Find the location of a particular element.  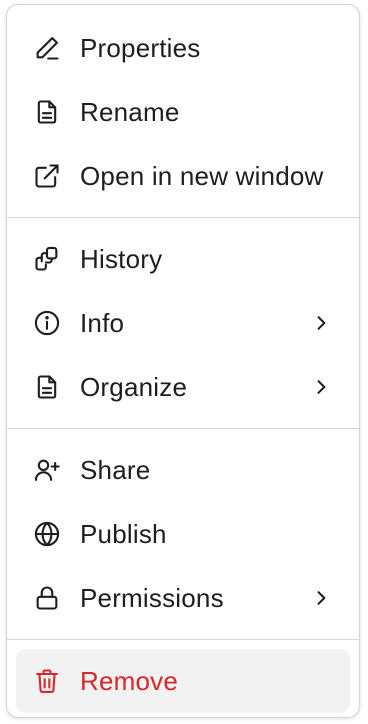

menu-item-properties: Properties is located at coordinates (183, 48).